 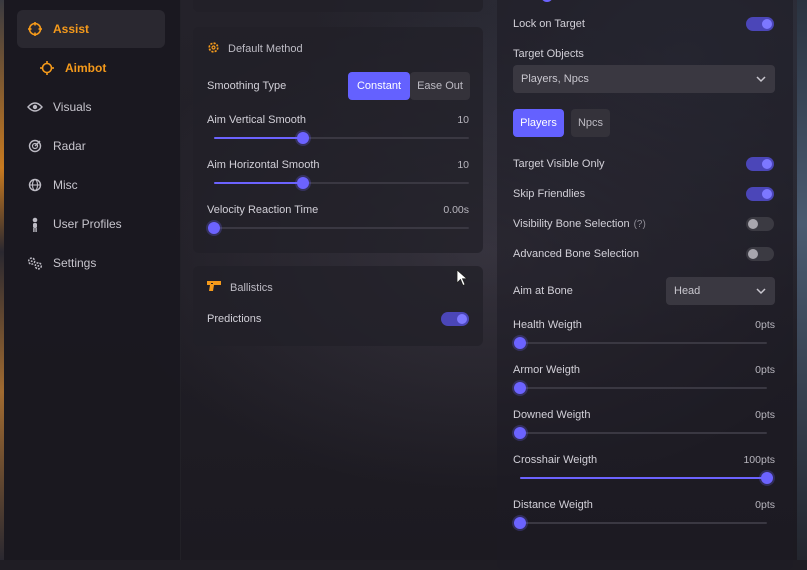 What do you see at coordinates (553, 505) in the screenshot?
I see `weight-label: Distance Weigth` at bounding box center [553, 505].